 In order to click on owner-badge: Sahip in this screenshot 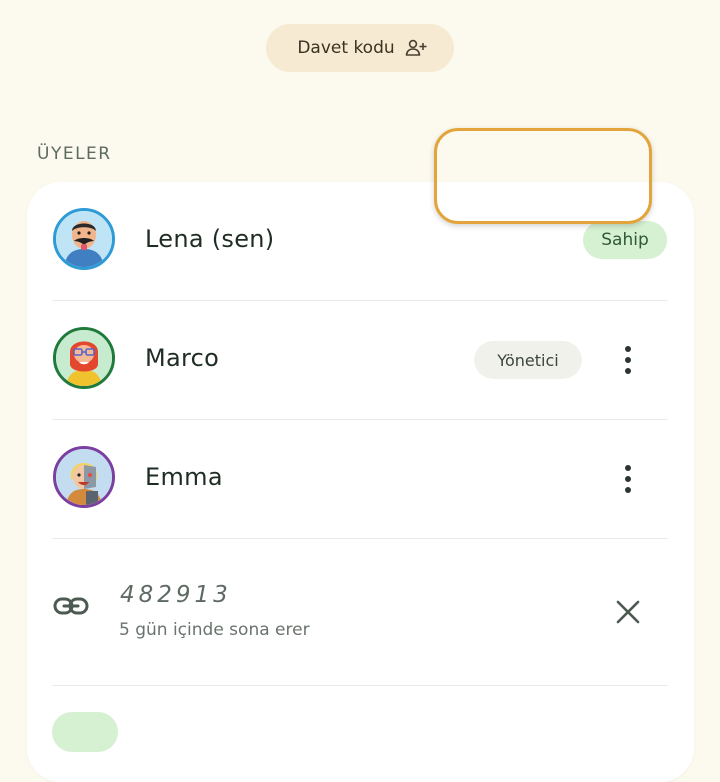, I will do `click(625, 240)`.